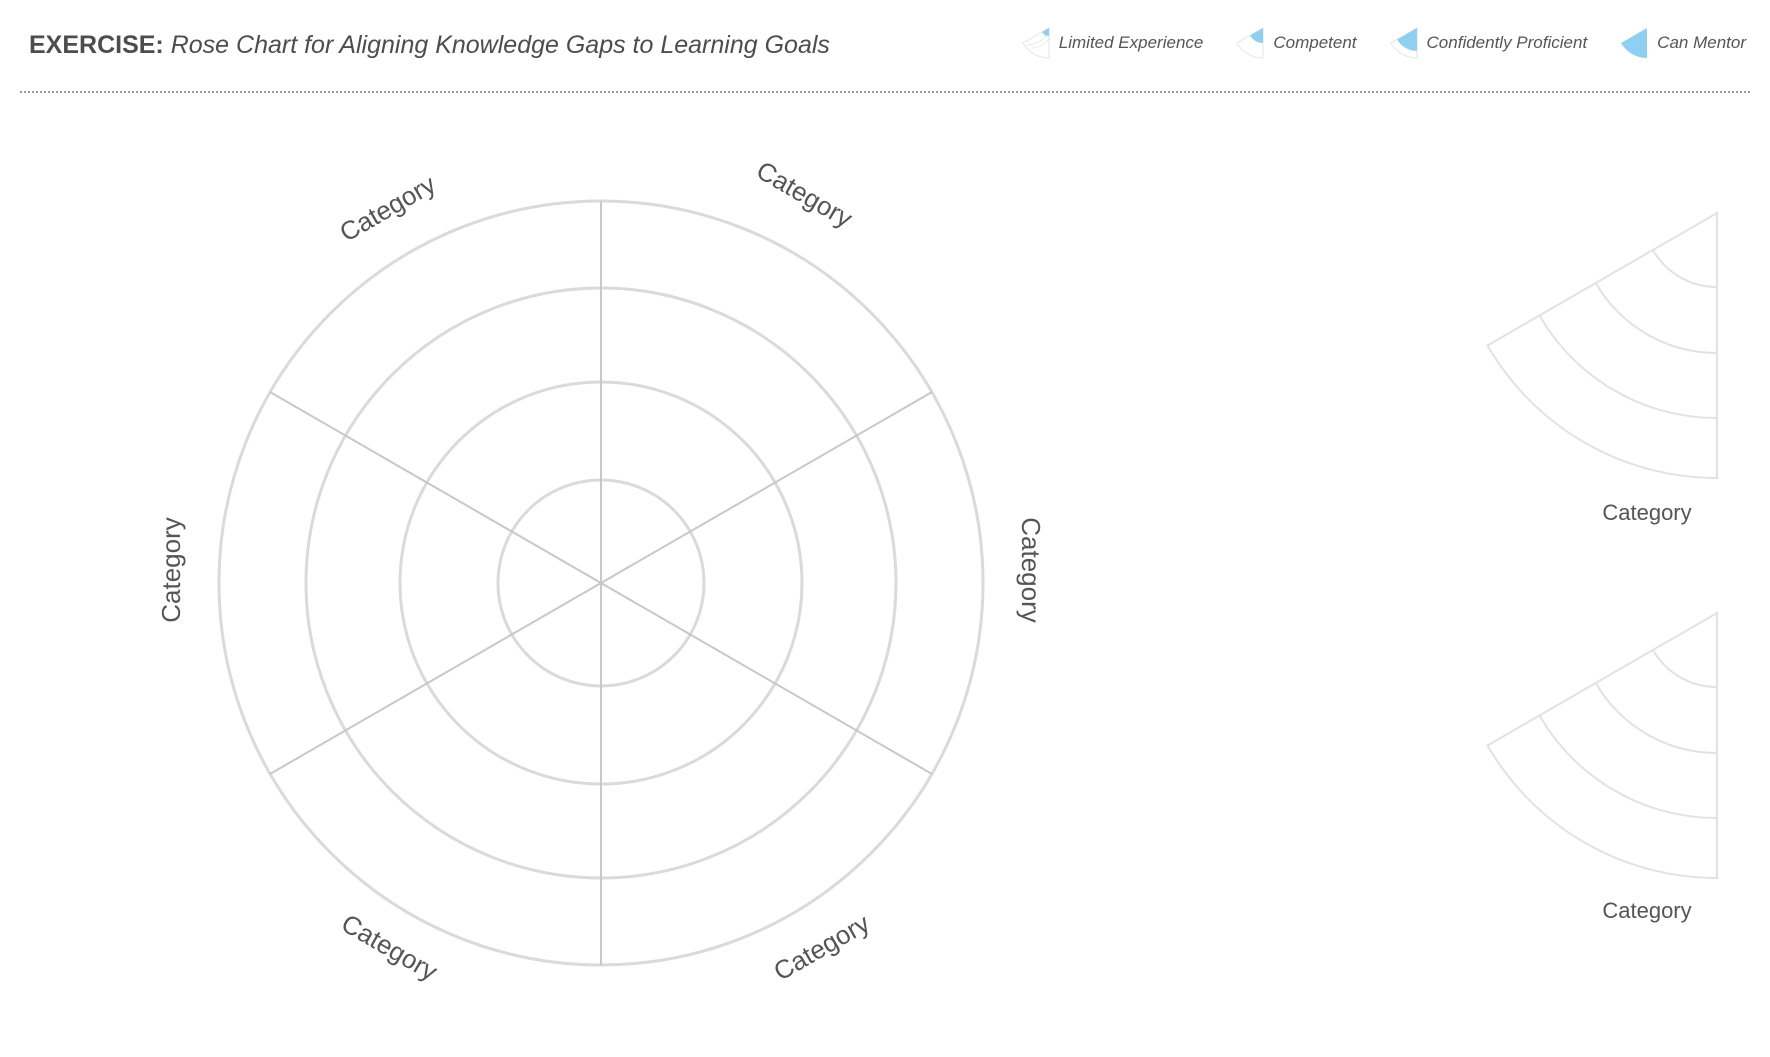 This screenshot has width=1770, height=1057. Describe the element at coordinates (1315, 42) in the screenshot. I see `legend-label: Competent` at that location.